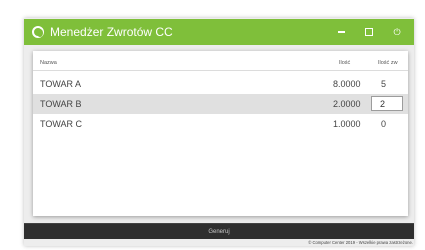 This screenshot has height=250, width=425. I want to click on column-header-name: Nazwa, so click(48, 63).